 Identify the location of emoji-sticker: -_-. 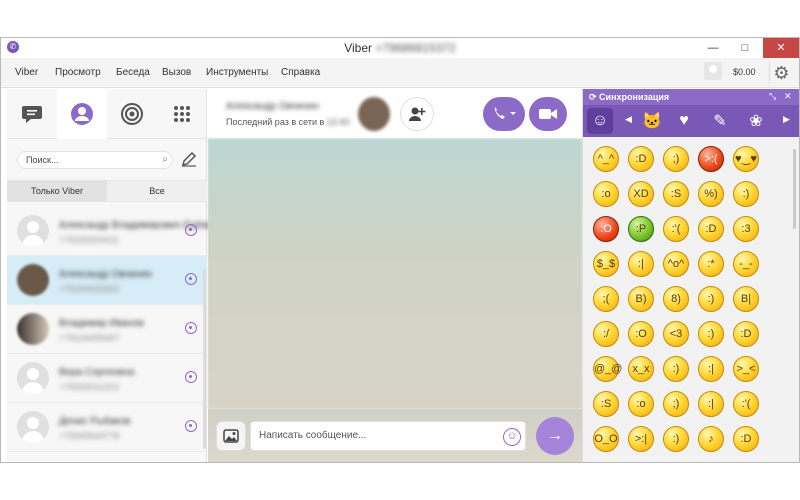
(746, 264).